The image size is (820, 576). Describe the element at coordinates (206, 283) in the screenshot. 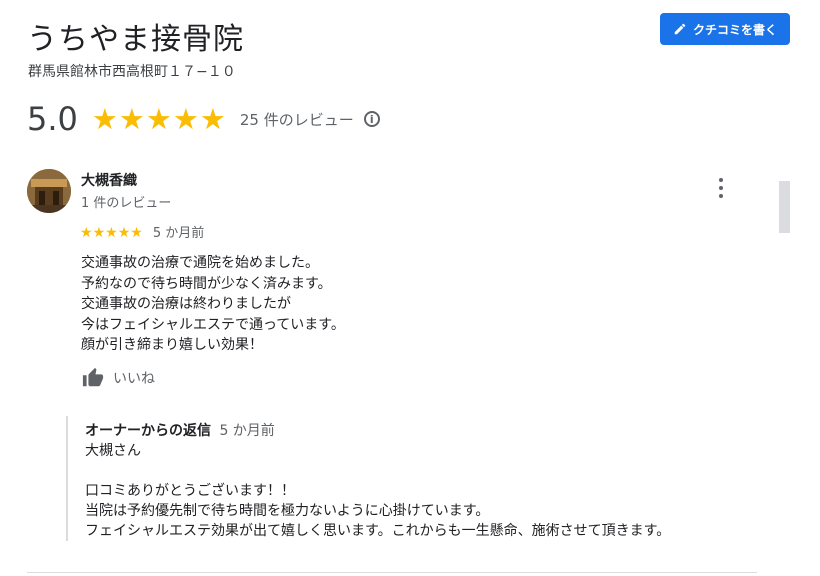

I see `review-line: 予約なので待ち時間が少なく済みます。` at that location.